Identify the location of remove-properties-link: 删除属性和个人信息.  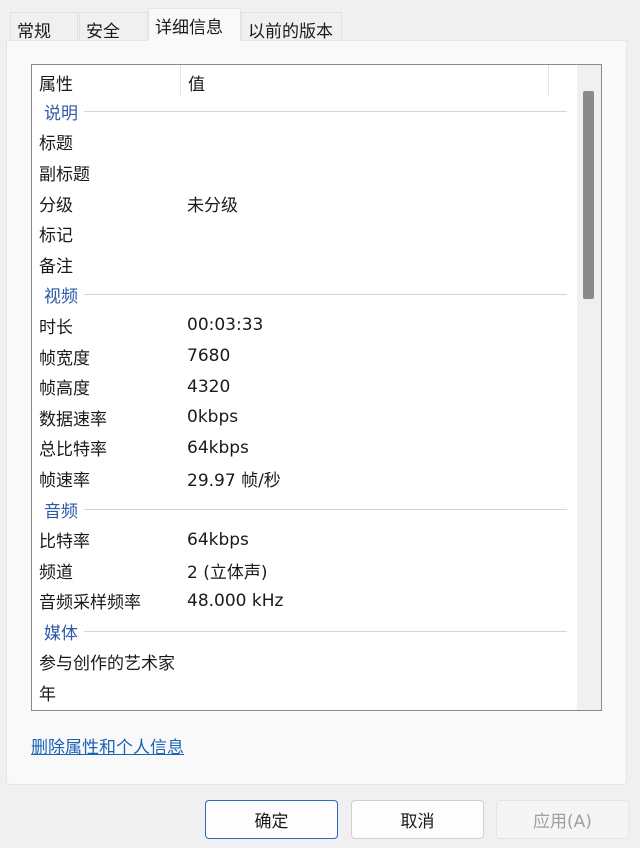
(107, 745).